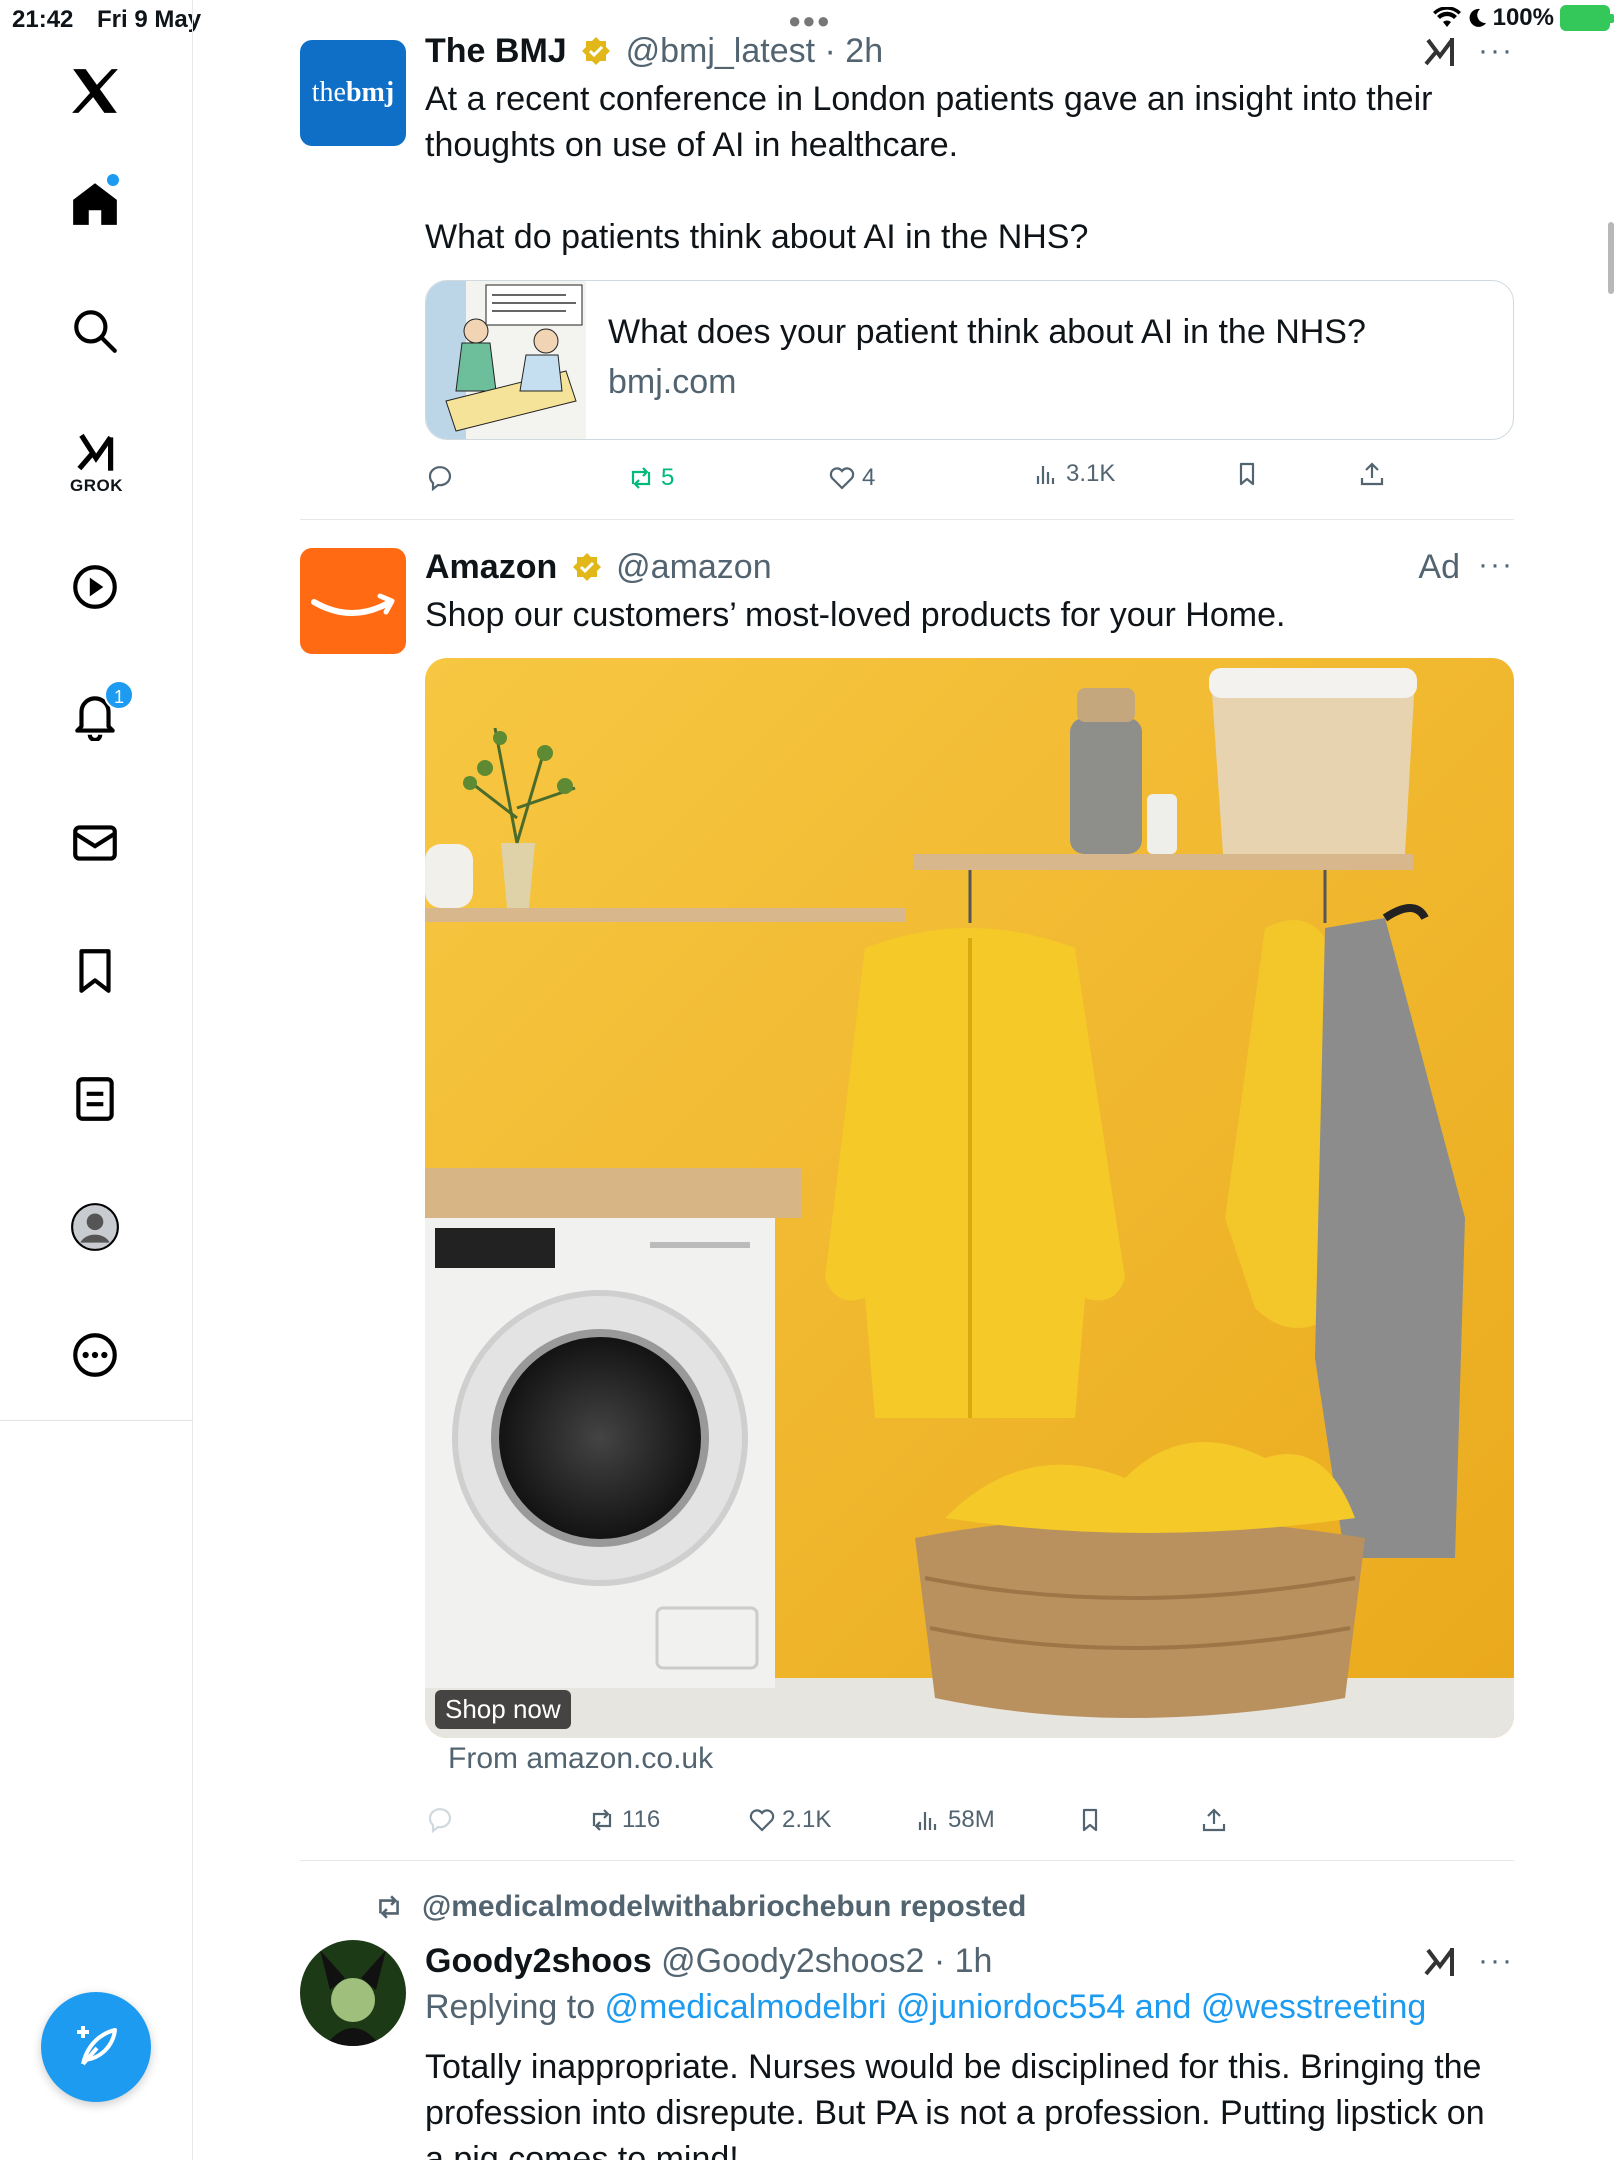  What do you see at coordinates (95, 1227) in the screenshot?
I see `profile-avatar-icon` at bounding box center [95, 1227].